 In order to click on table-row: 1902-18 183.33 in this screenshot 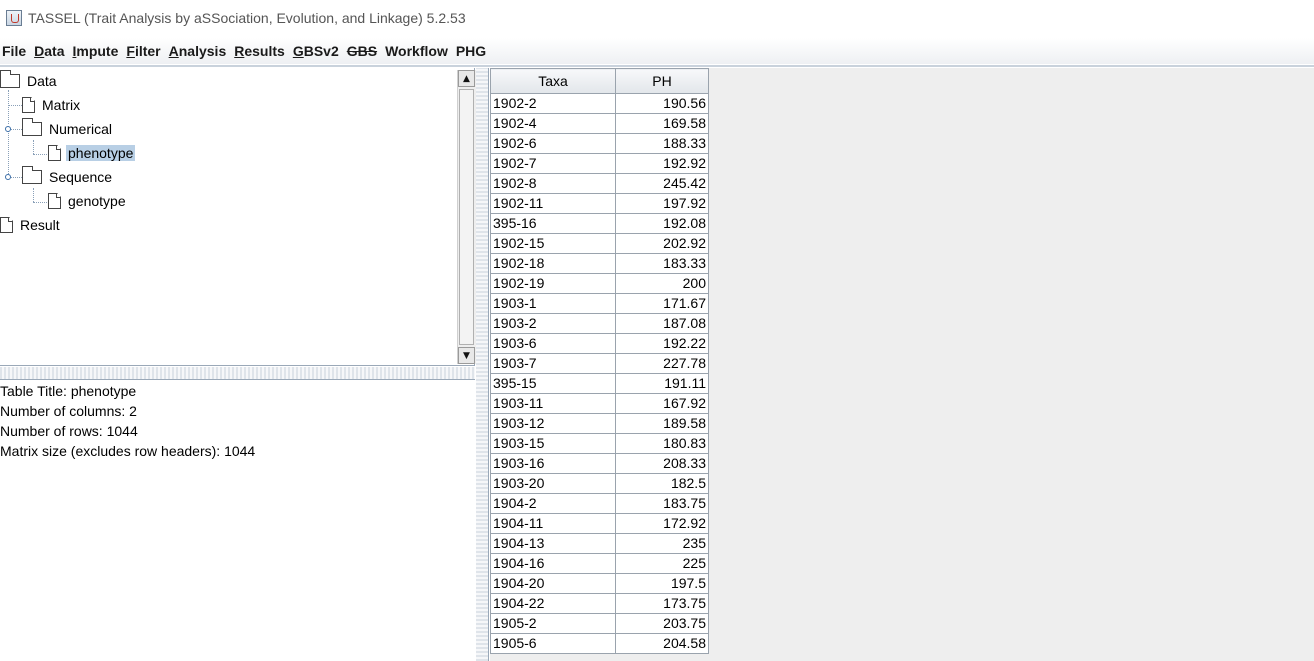, I will do `click(599, 263)`.